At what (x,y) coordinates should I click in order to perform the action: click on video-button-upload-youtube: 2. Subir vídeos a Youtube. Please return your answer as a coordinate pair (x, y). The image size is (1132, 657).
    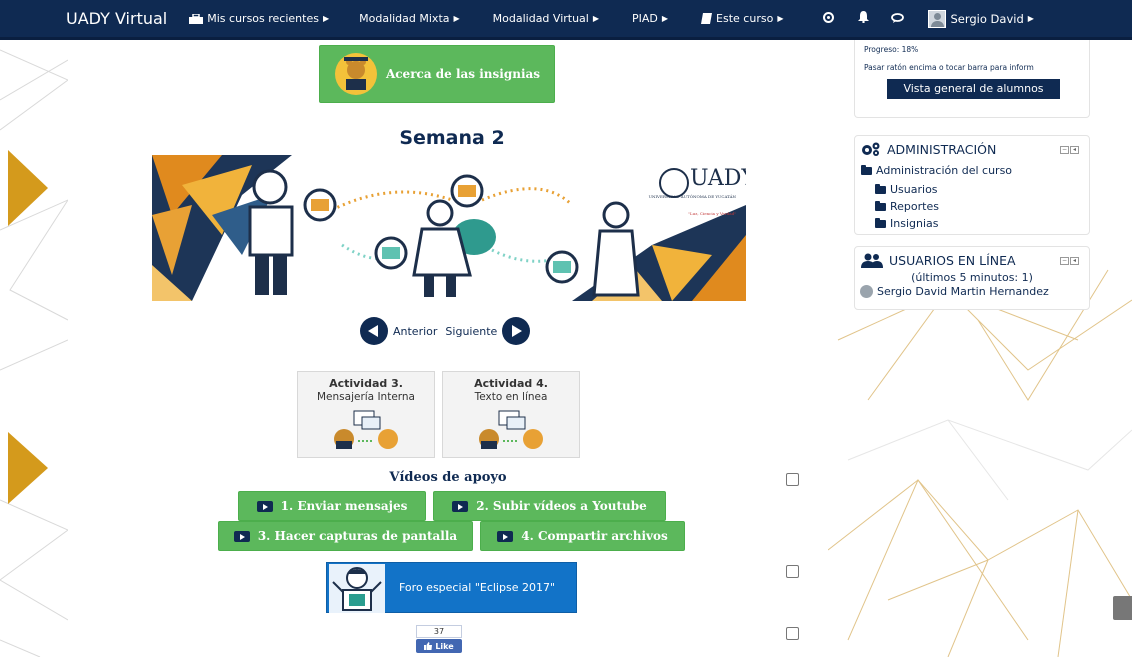
    Looking at the image, I should click on (549, 506).